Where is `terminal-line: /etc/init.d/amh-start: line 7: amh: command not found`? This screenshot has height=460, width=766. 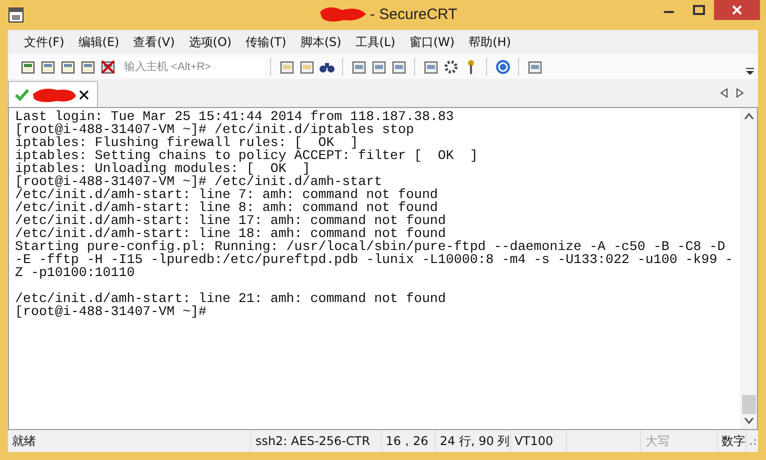
terminal-line: /etc/init.d/amh-start: line 7: amh: command not found is located at coordinates (227, 194).